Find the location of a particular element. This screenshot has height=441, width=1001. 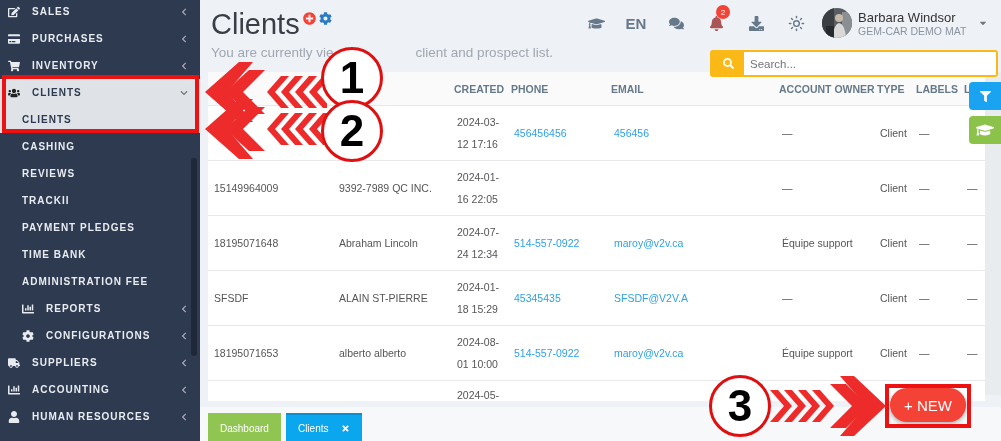

table-cell-text: Abraham Lincoln is located at coordinates (378, 243).